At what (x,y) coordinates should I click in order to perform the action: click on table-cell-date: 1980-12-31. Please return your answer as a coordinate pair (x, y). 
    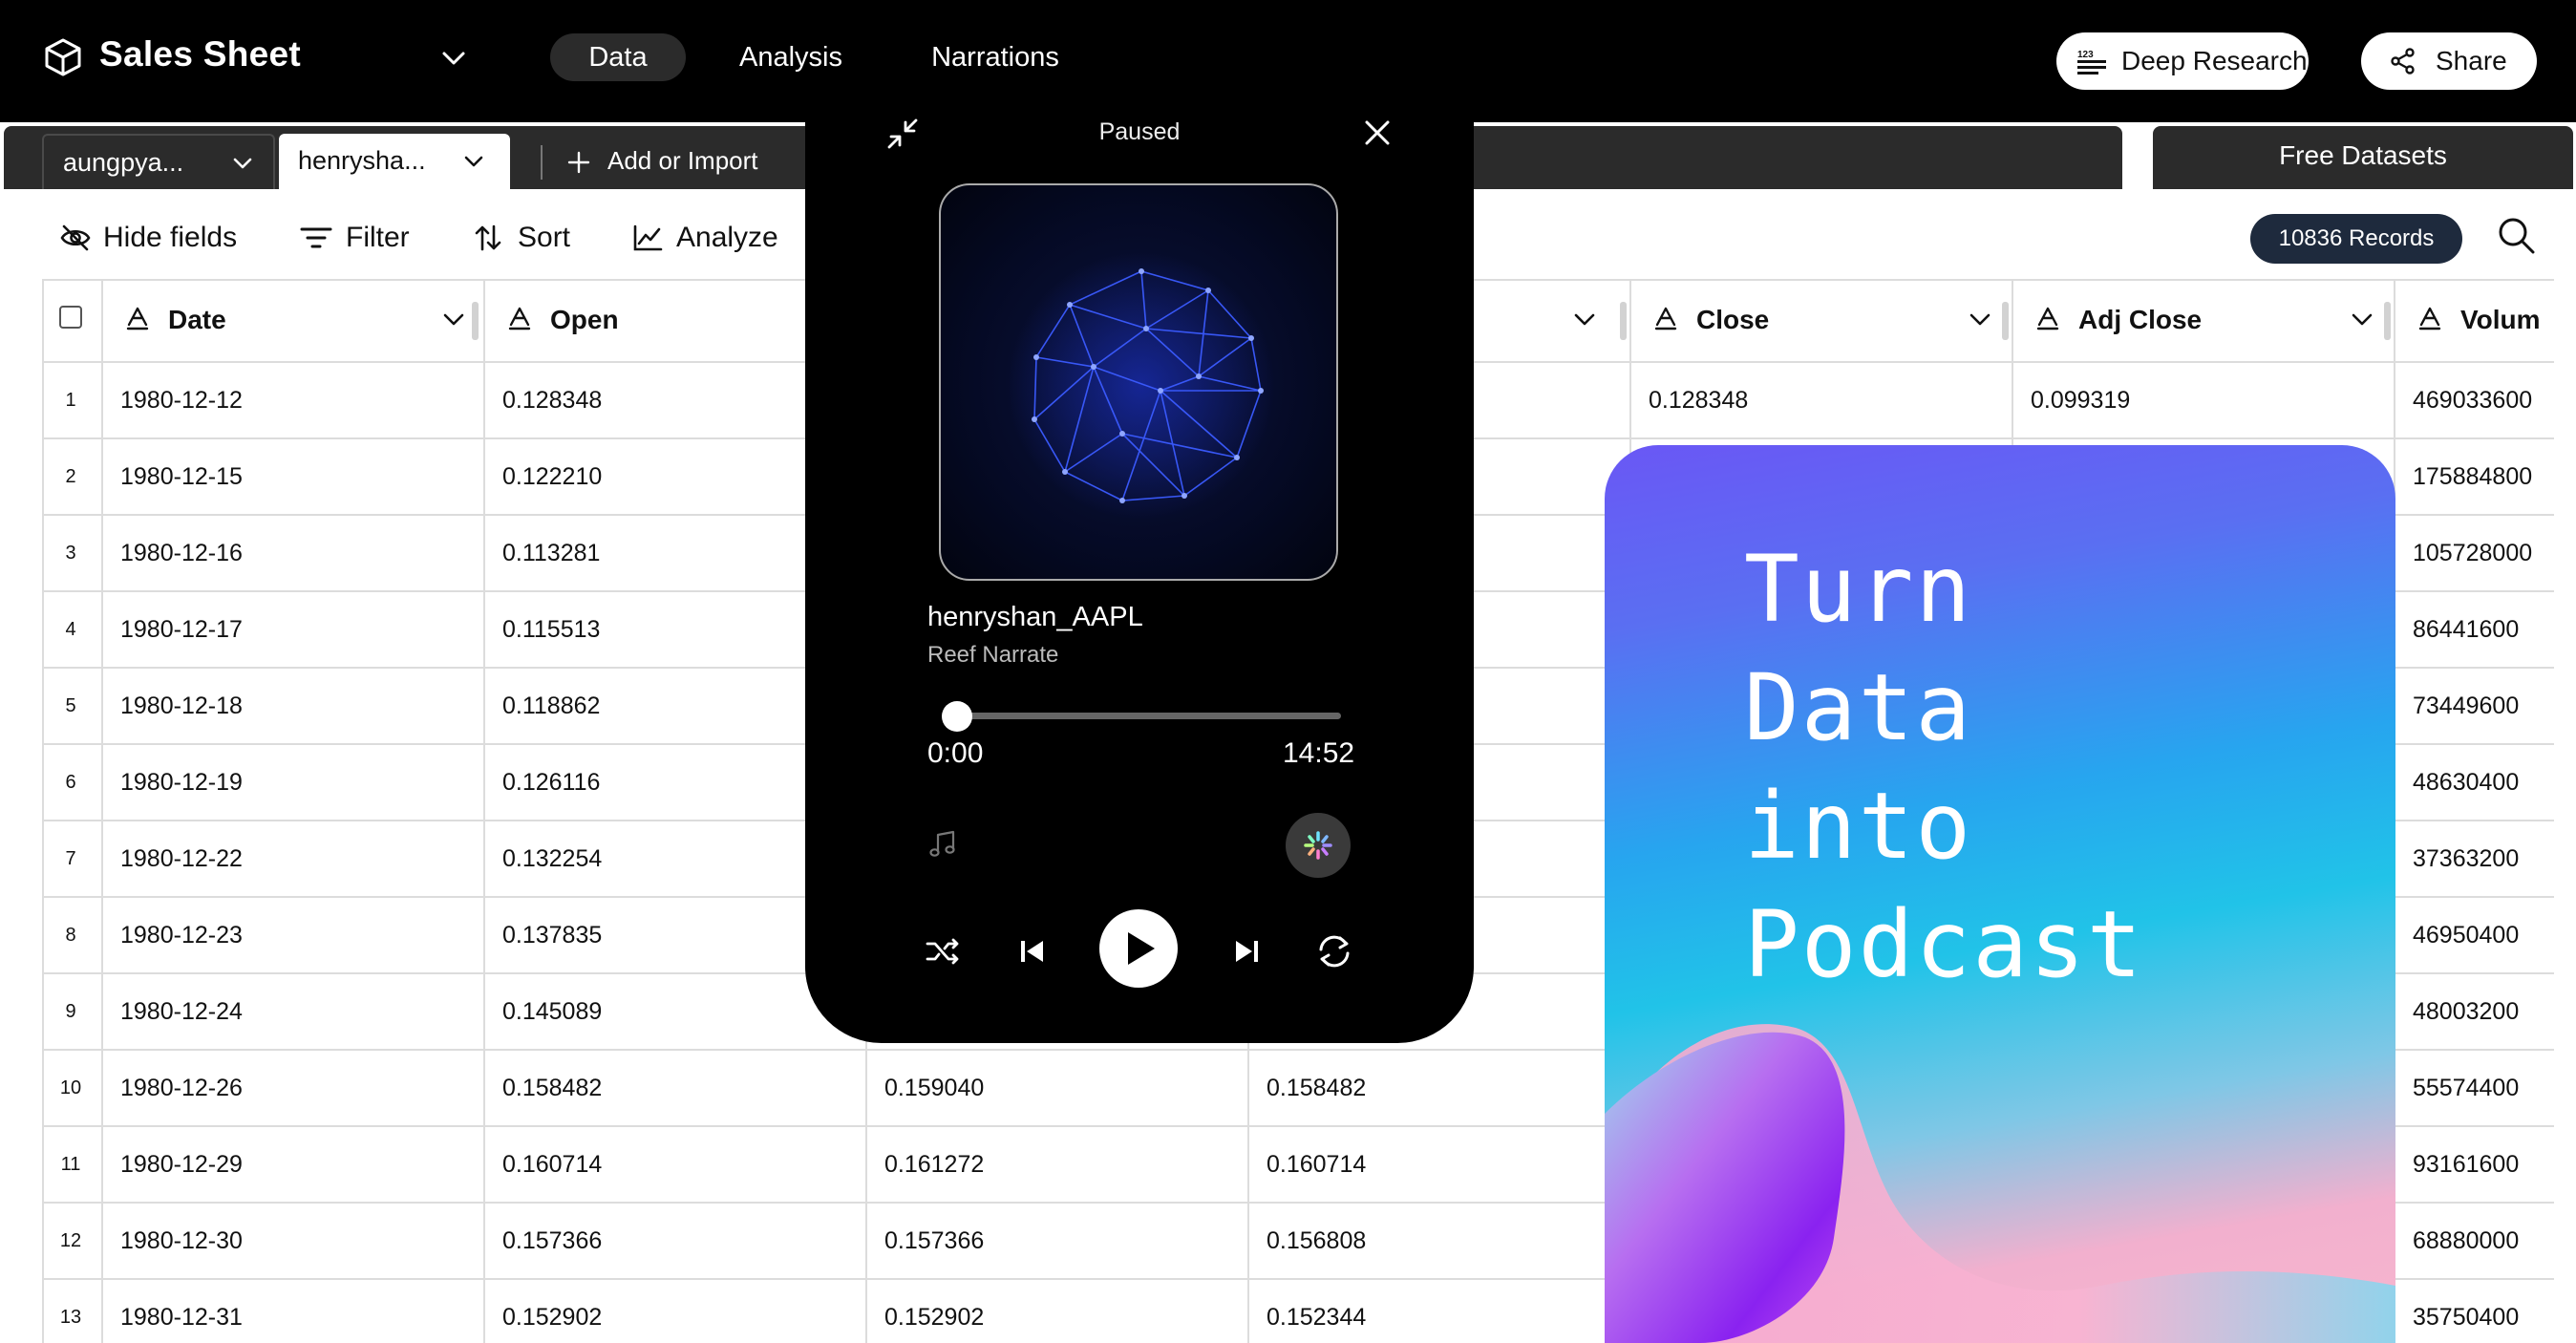
    Looking at the image, I should click on (181, 1317).